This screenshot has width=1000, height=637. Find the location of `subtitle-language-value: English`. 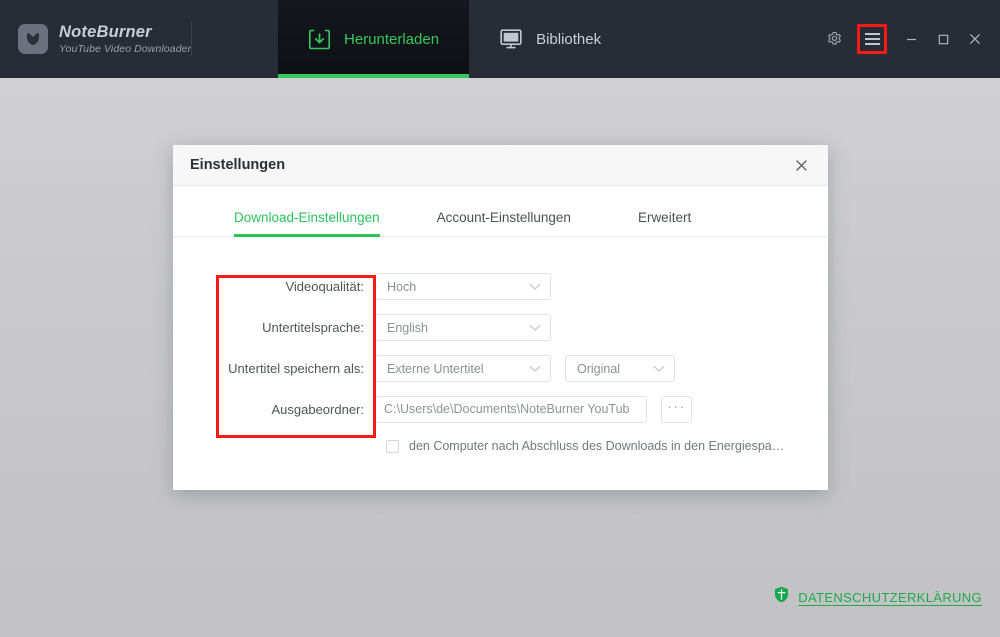

subtitle-language-value: English is located at coordinates (407, 327).